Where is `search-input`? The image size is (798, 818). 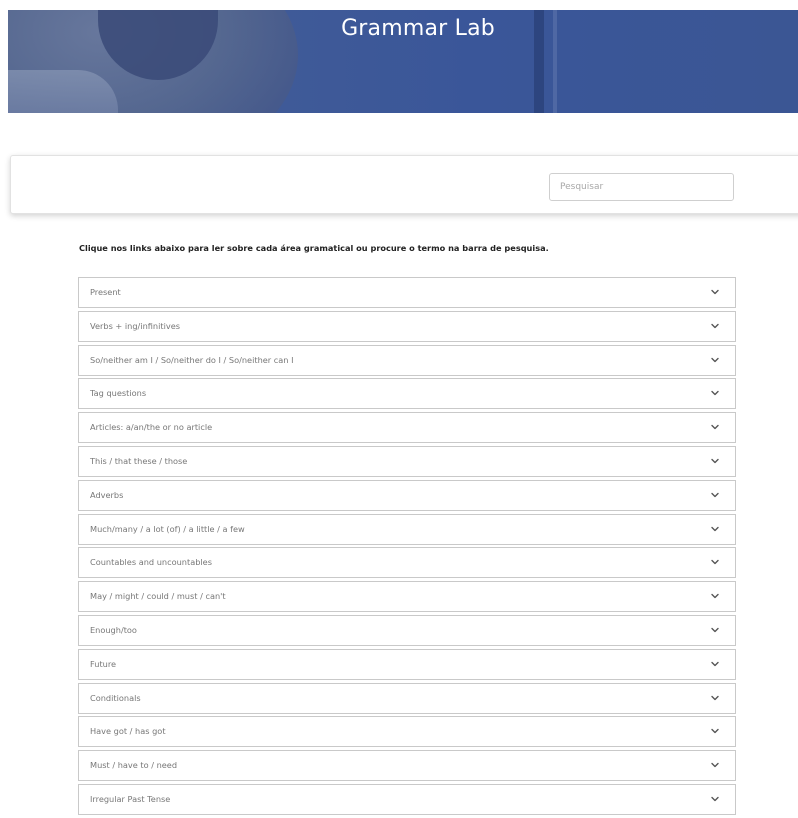
search-input is located at coordinates (641, 187).